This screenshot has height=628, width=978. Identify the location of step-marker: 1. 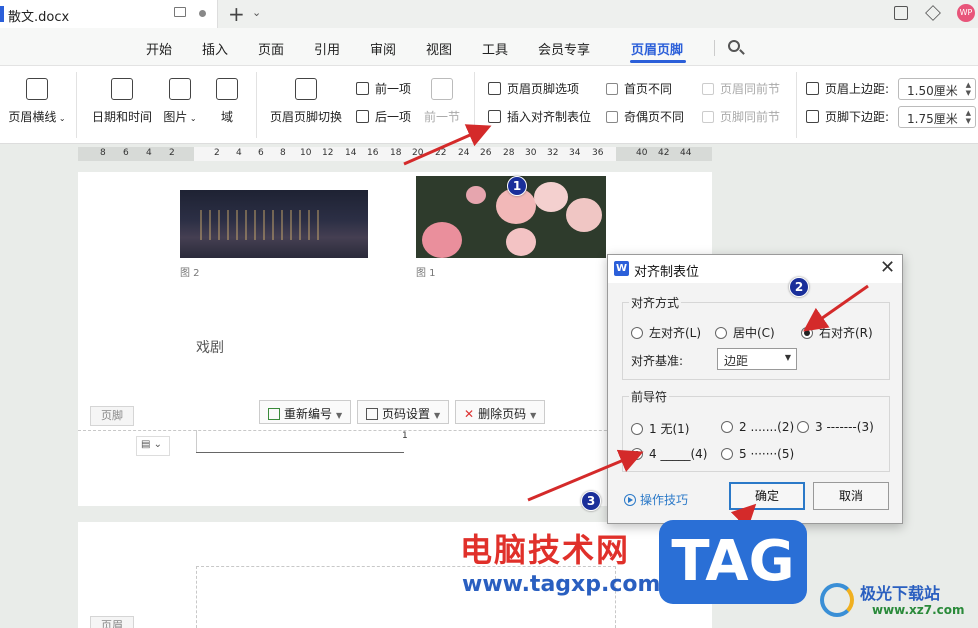
(517, 186).